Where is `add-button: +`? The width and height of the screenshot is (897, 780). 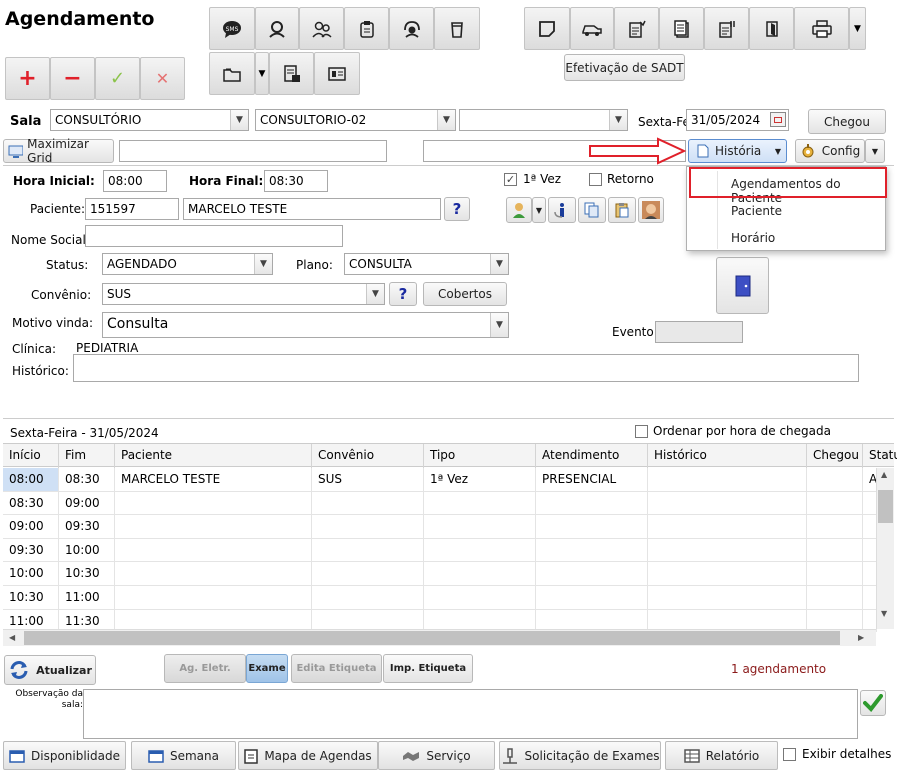 add-button: + is located at coordinates (27, 78).